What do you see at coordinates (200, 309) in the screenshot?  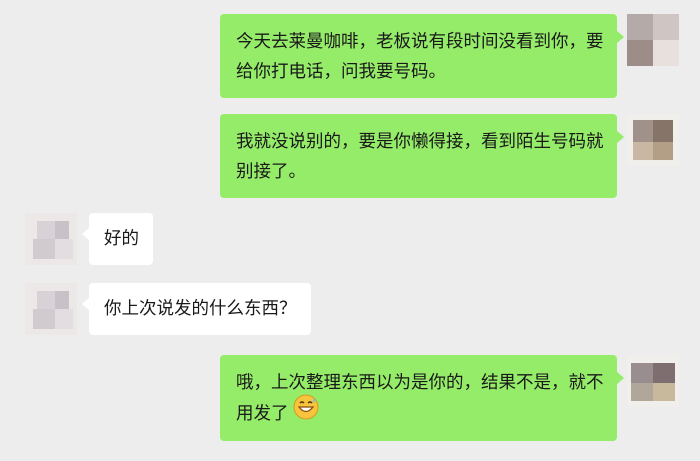 I see `message-text: 你上次说发的什么东西？` at bounding box center [200, 309].